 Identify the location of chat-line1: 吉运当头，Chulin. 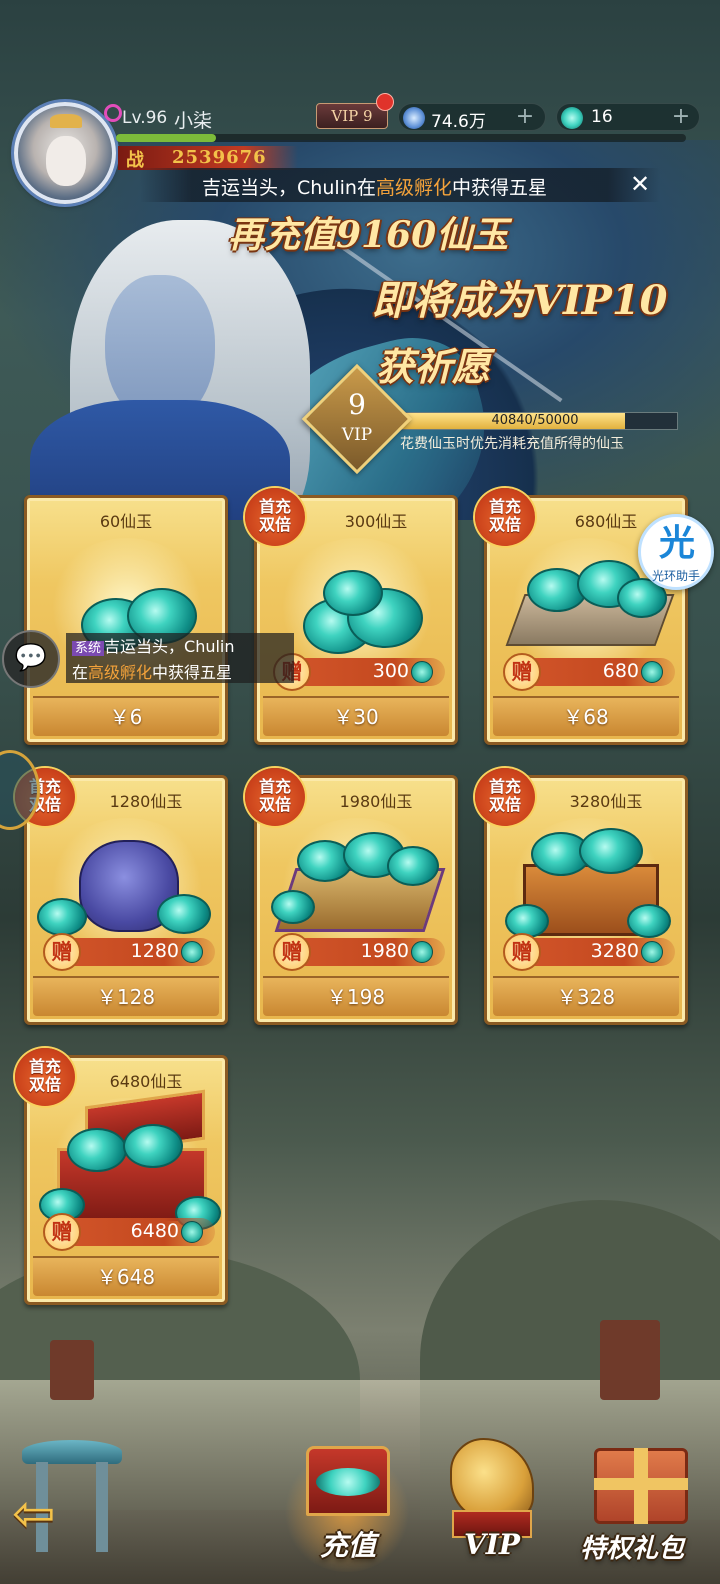
(169, 646).